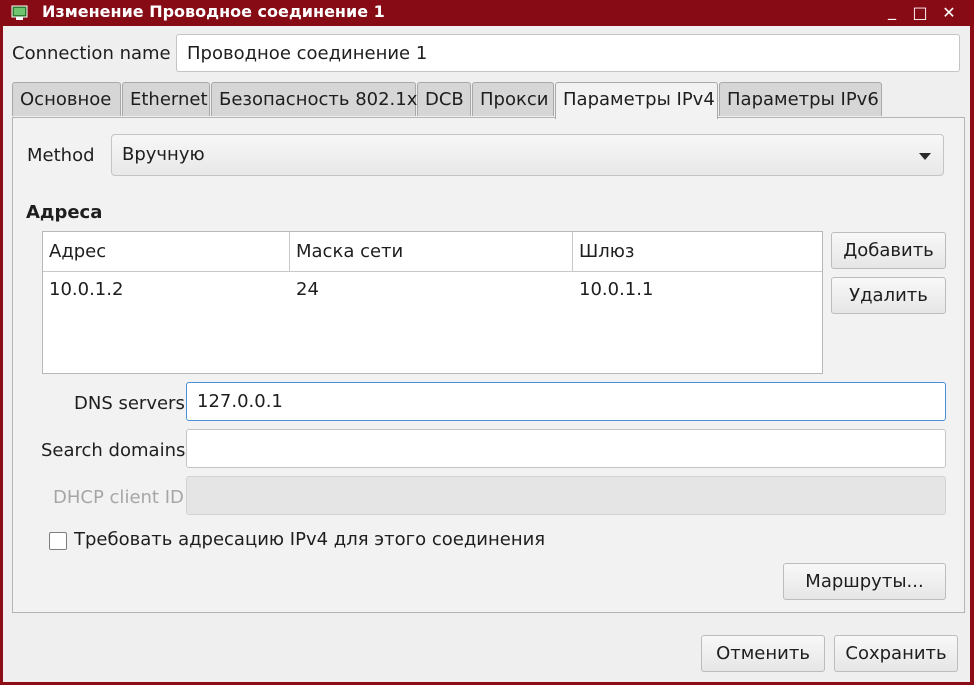 Image resolution: width=974 pixels, height=685 pixels. I want to click on column-header-netmask: Маска сети, so click(431, 252).